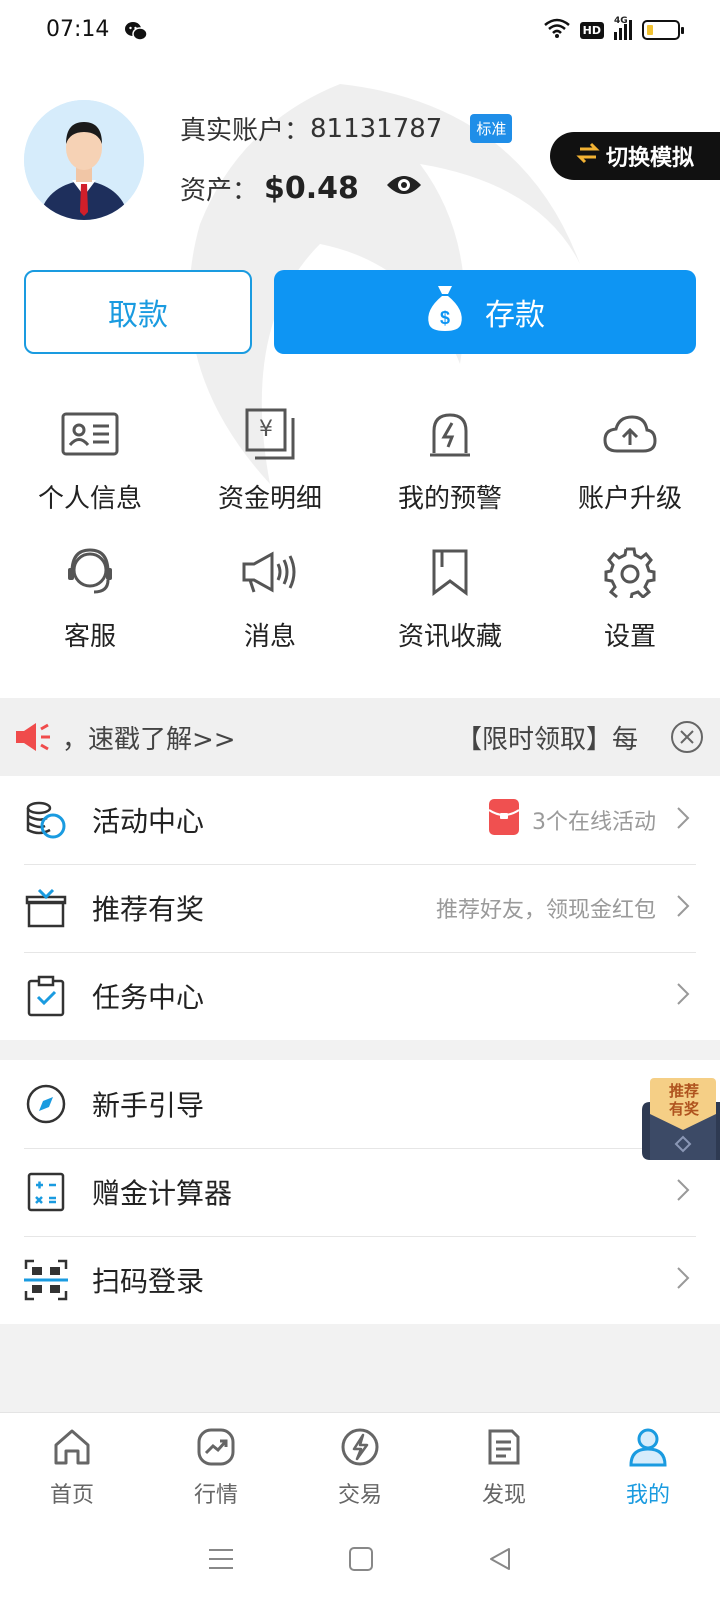 Image resolution: width=720 pixels, height=1600 pixels. Describe the element at coordinates (90, 434) in the screenshot. I see `id-card-icon` at that location.